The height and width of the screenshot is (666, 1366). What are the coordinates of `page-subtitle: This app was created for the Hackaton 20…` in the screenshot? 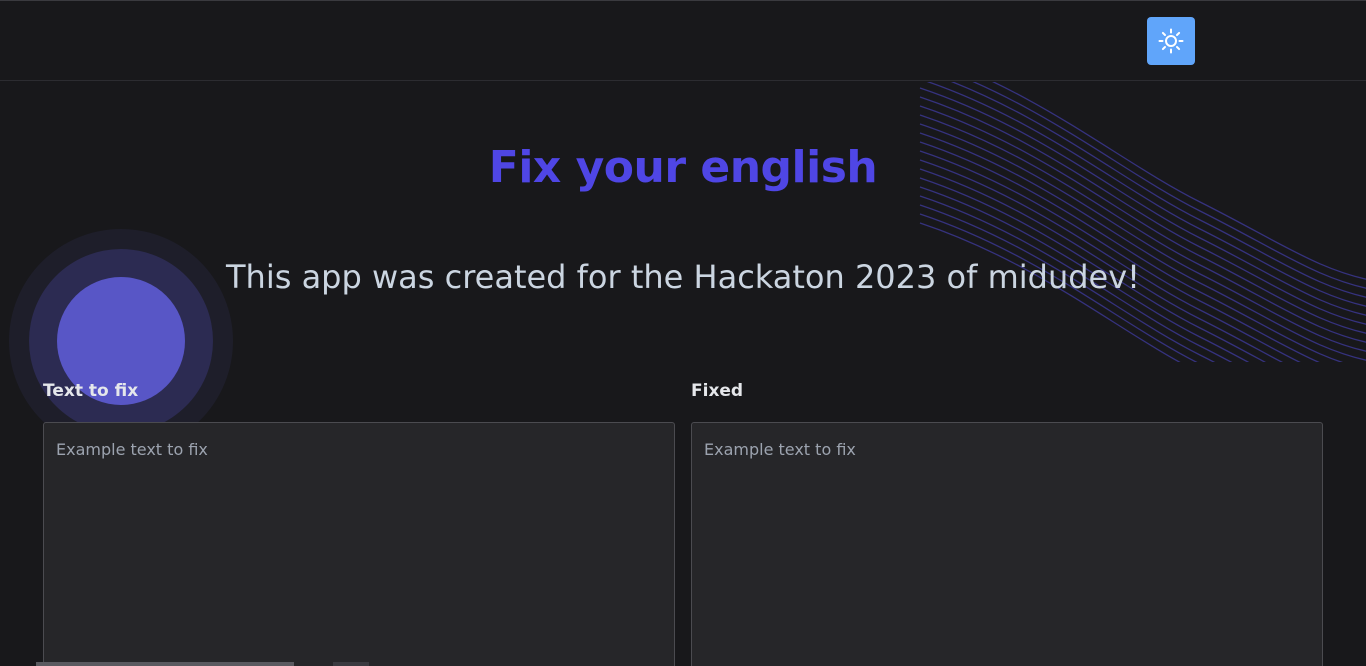 It's located at (683, 277).